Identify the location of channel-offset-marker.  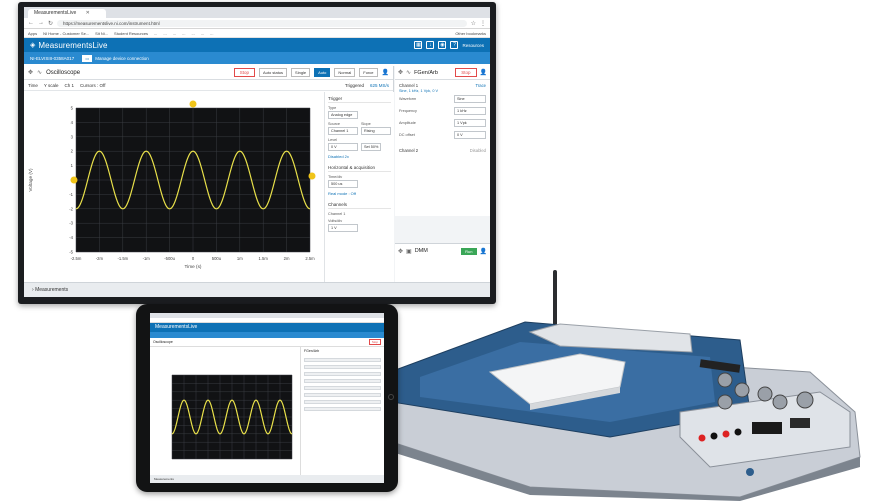
(74, 180).